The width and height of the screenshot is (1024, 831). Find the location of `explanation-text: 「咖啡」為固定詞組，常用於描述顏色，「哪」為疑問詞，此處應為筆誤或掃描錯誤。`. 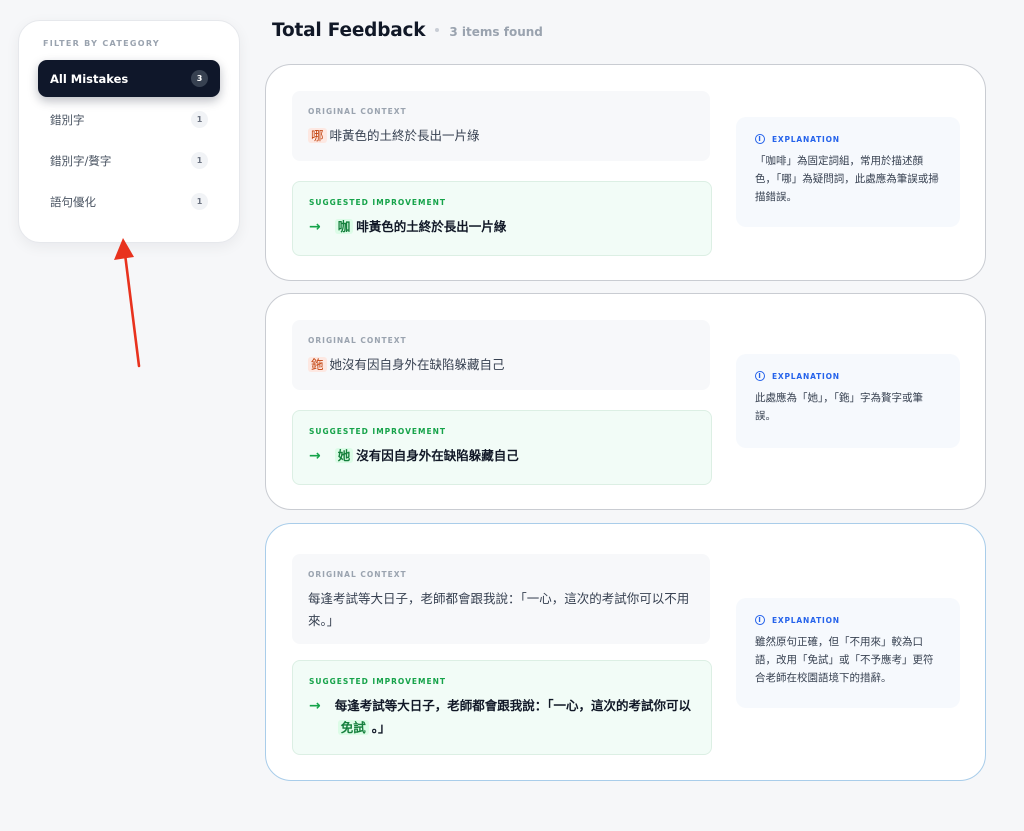

explanation-text: 「咖啡」為固定詞組，常用於描述顏色，「哪」為疑問詞，此處應為筆誤或掃描錯誤。 is located at coordinates (847, 179).